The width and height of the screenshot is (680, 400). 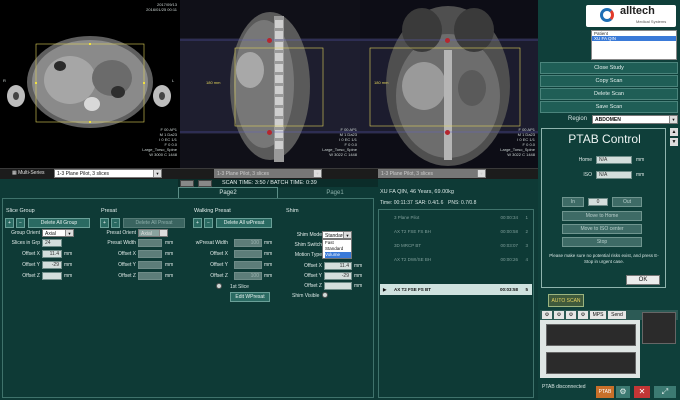 What do you see at coordinates (571, 315) in the screenshot?
I see `tool-icon-c: ⚙` at bounding box center [571, 315].